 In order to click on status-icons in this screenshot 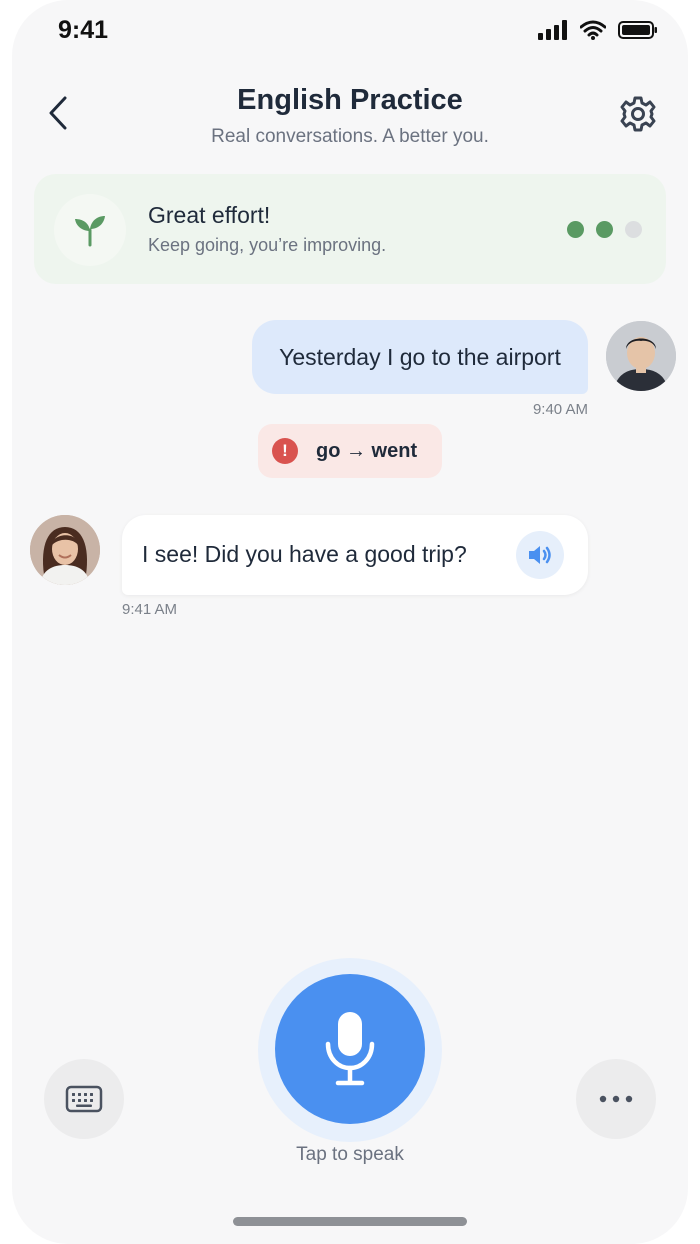, I will do `click(598, 32)`.